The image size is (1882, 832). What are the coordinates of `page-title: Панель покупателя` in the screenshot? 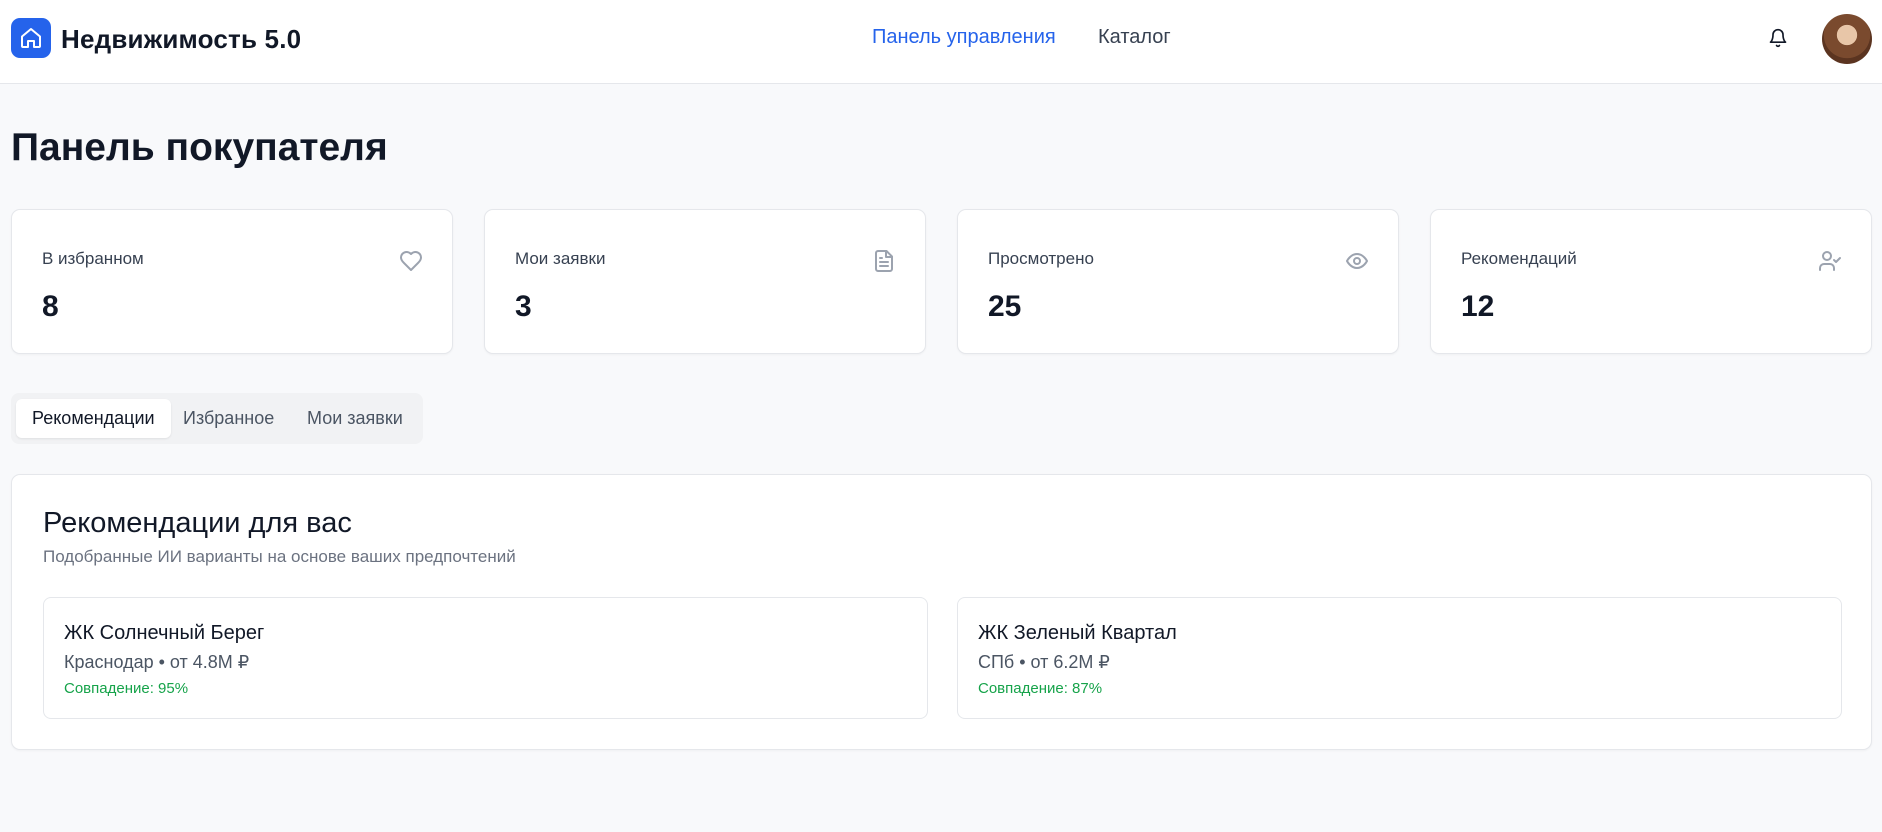 It's located at (199, 147).